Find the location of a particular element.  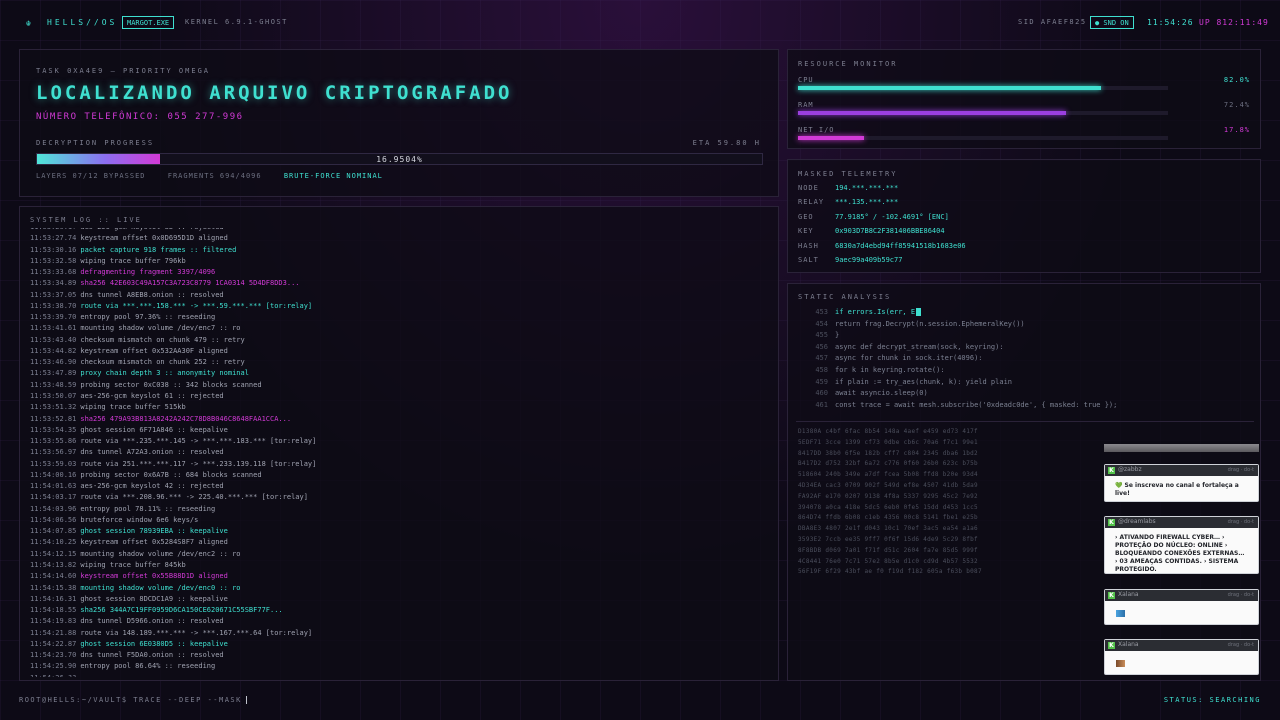

log-message: aes-256-gcm keyslot 61 :: rejected is located at coordinates (152, 395).